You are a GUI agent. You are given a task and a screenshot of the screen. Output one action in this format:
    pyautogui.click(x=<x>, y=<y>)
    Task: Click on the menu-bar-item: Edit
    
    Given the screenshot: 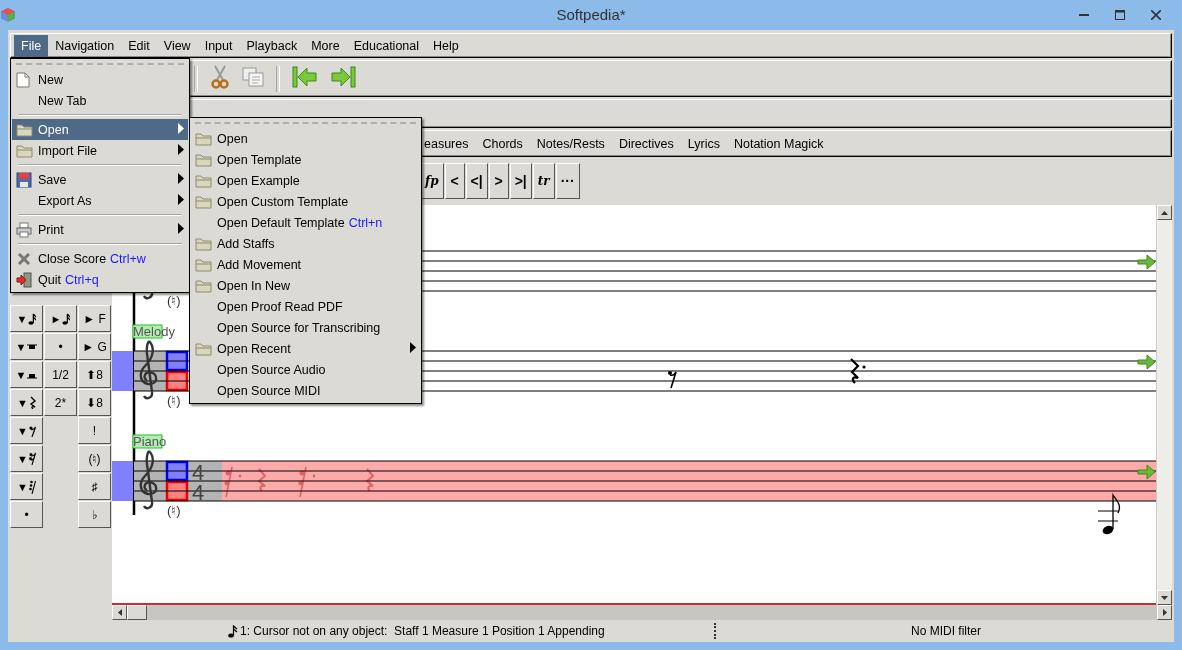 What is the action you would take?
    pyautogui.click(x=139, y=45)
    